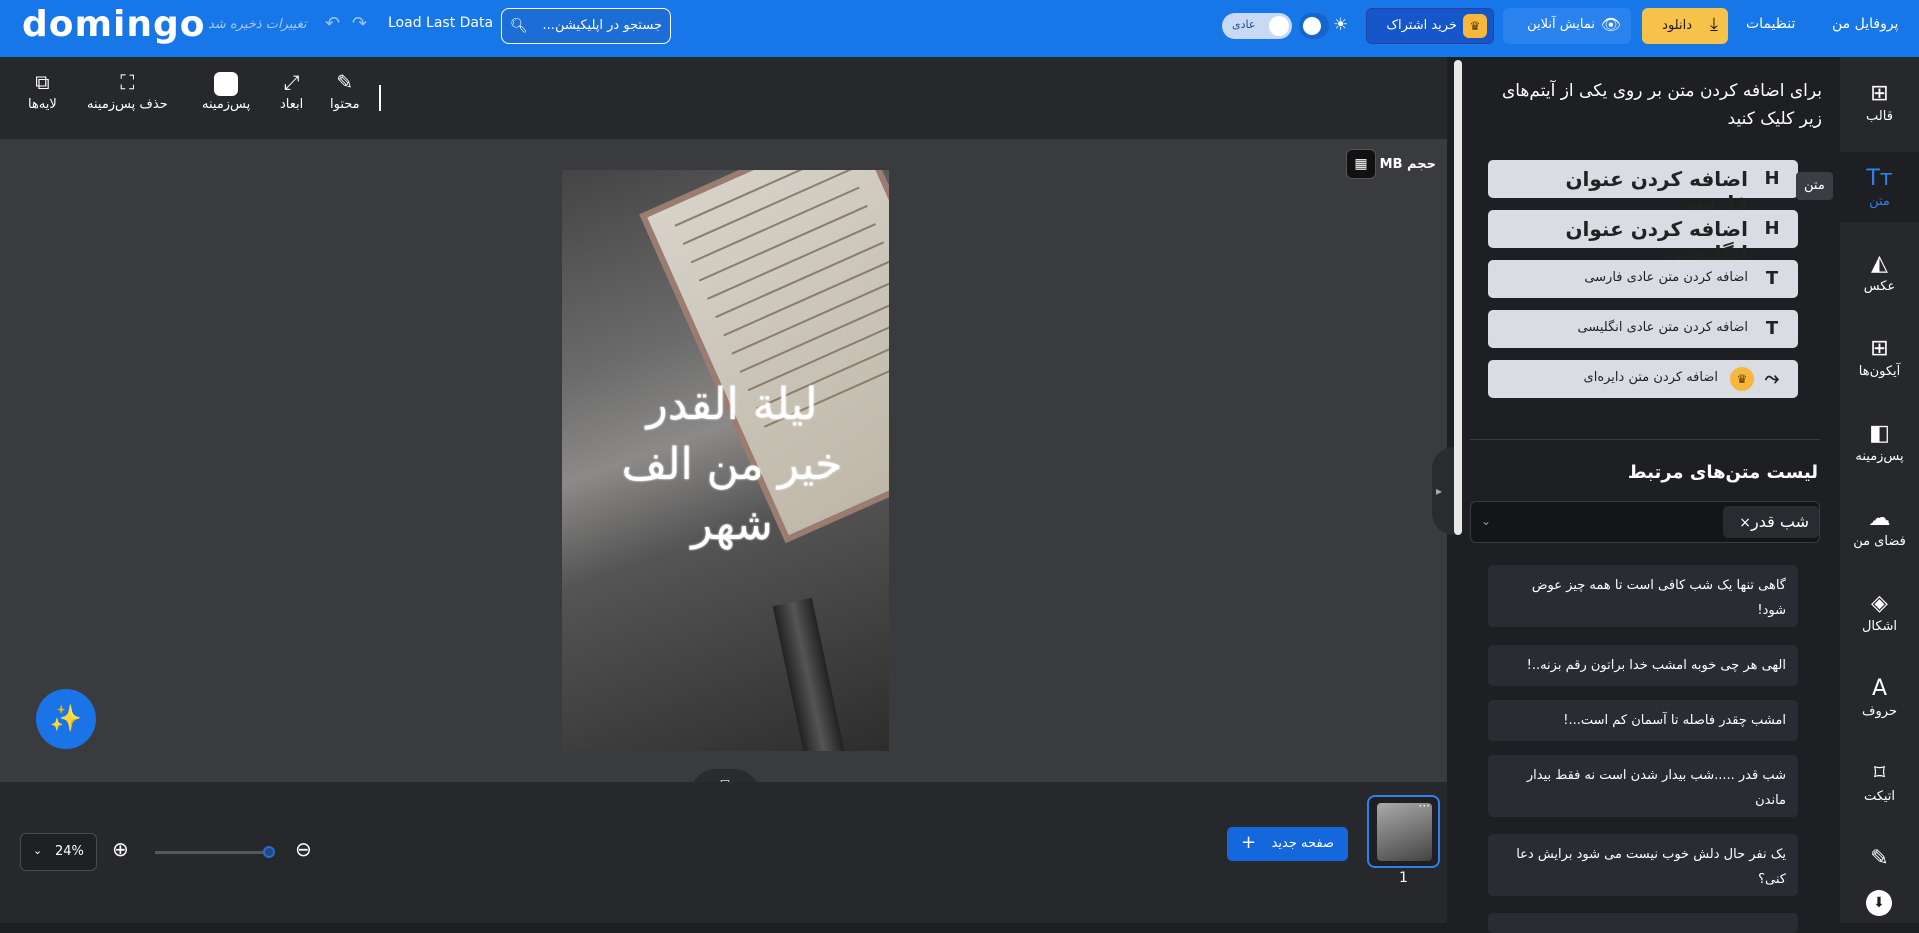 This screenshot has height=933, width=1919. I want to click on image-icon: ◭, so click(1879, 263).